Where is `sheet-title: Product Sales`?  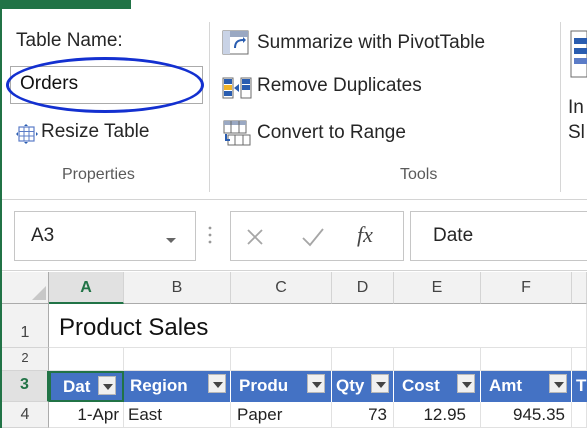 sheet-title: Product Sales is located at coordinates (134, 327).